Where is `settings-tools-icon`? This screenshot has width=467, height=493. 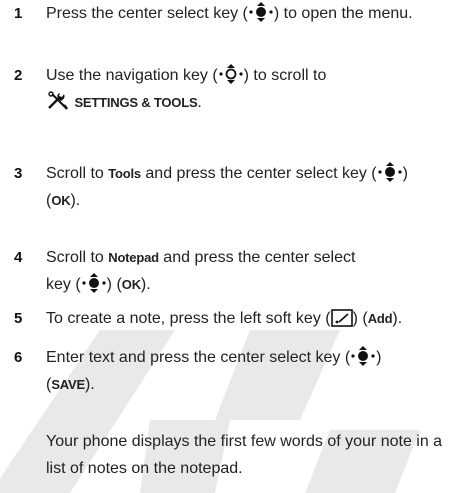 settings-tools-icon is located at coordinates (58, 100).